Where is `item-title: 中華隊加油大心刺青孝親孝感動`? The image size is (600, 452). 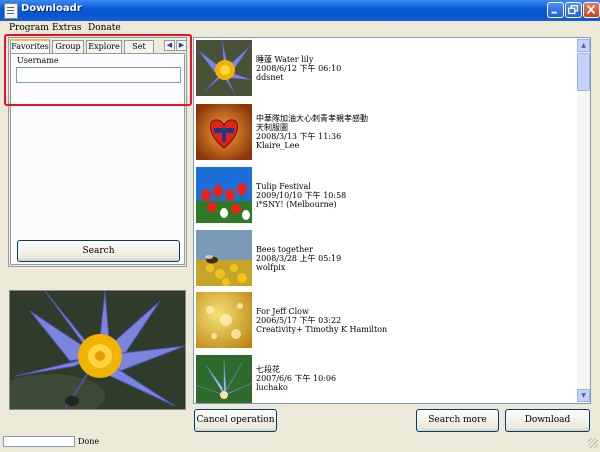 item-title: 中華隊加油大心刺青孝親孝感動 is located at coordinates (312, 118).